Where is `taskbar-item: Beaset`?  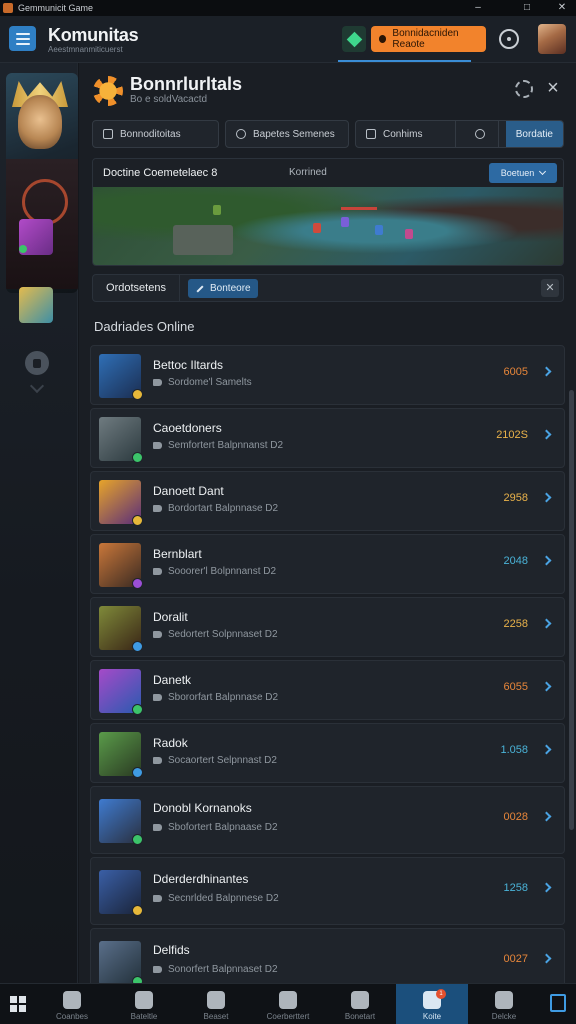 taskbar-item: Beaset is located at coordinates (216, 1004).